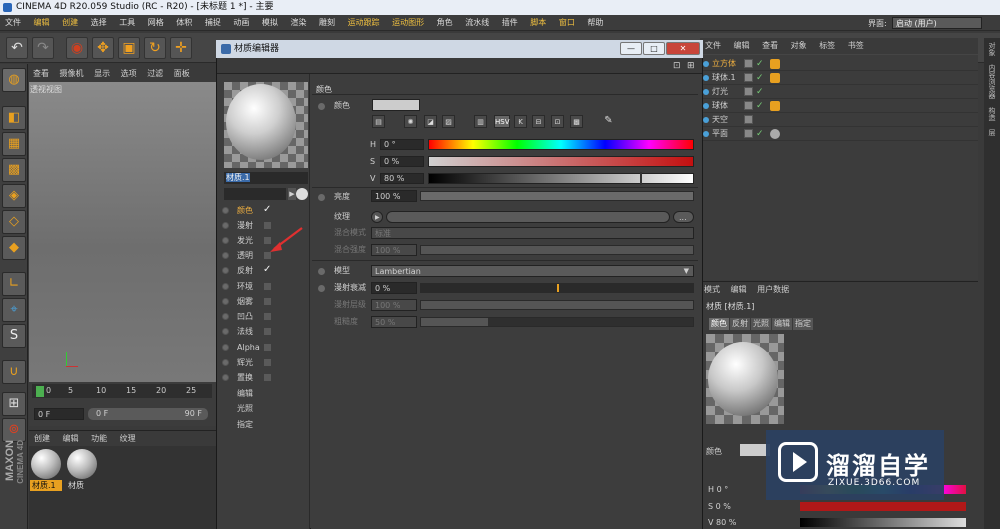  What do you see at coordinates (883, 506) in the screenshot?
I see `attribute-sat-bar` at bounding box center [883, 506].